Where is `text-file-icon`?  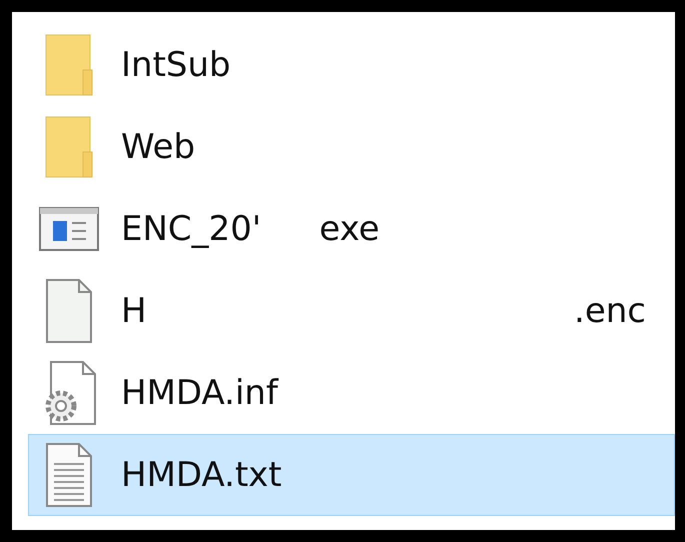
text-file-icon is located at coordinates (69, 475).